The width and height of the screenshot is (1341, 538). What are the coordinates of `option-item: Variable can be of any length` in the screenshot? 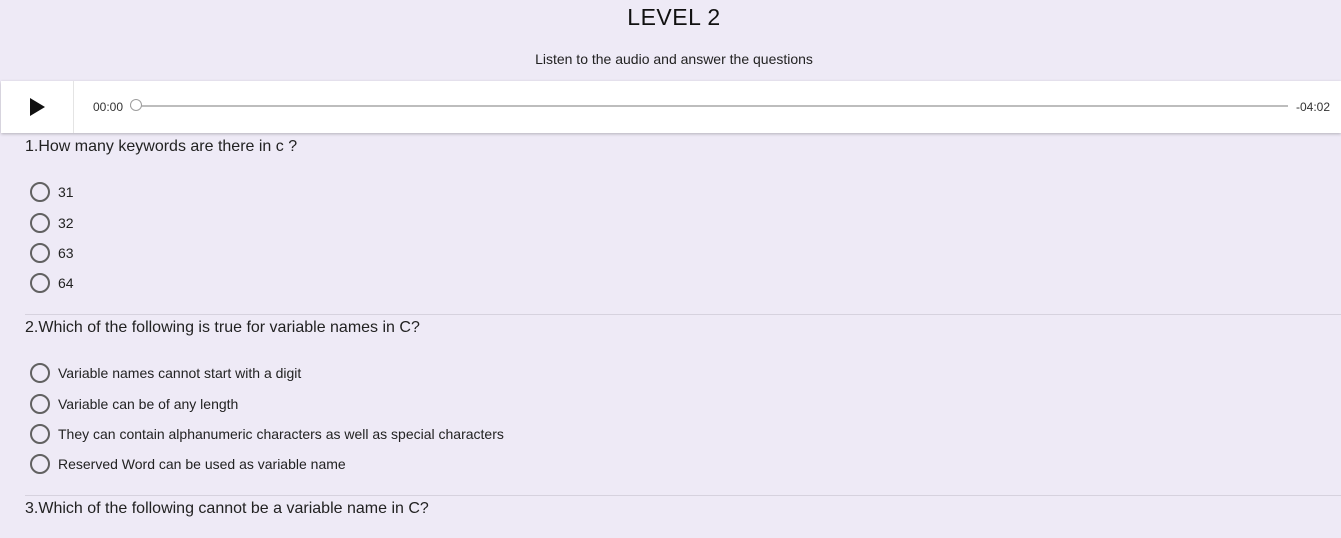 It's located at (134, 404).